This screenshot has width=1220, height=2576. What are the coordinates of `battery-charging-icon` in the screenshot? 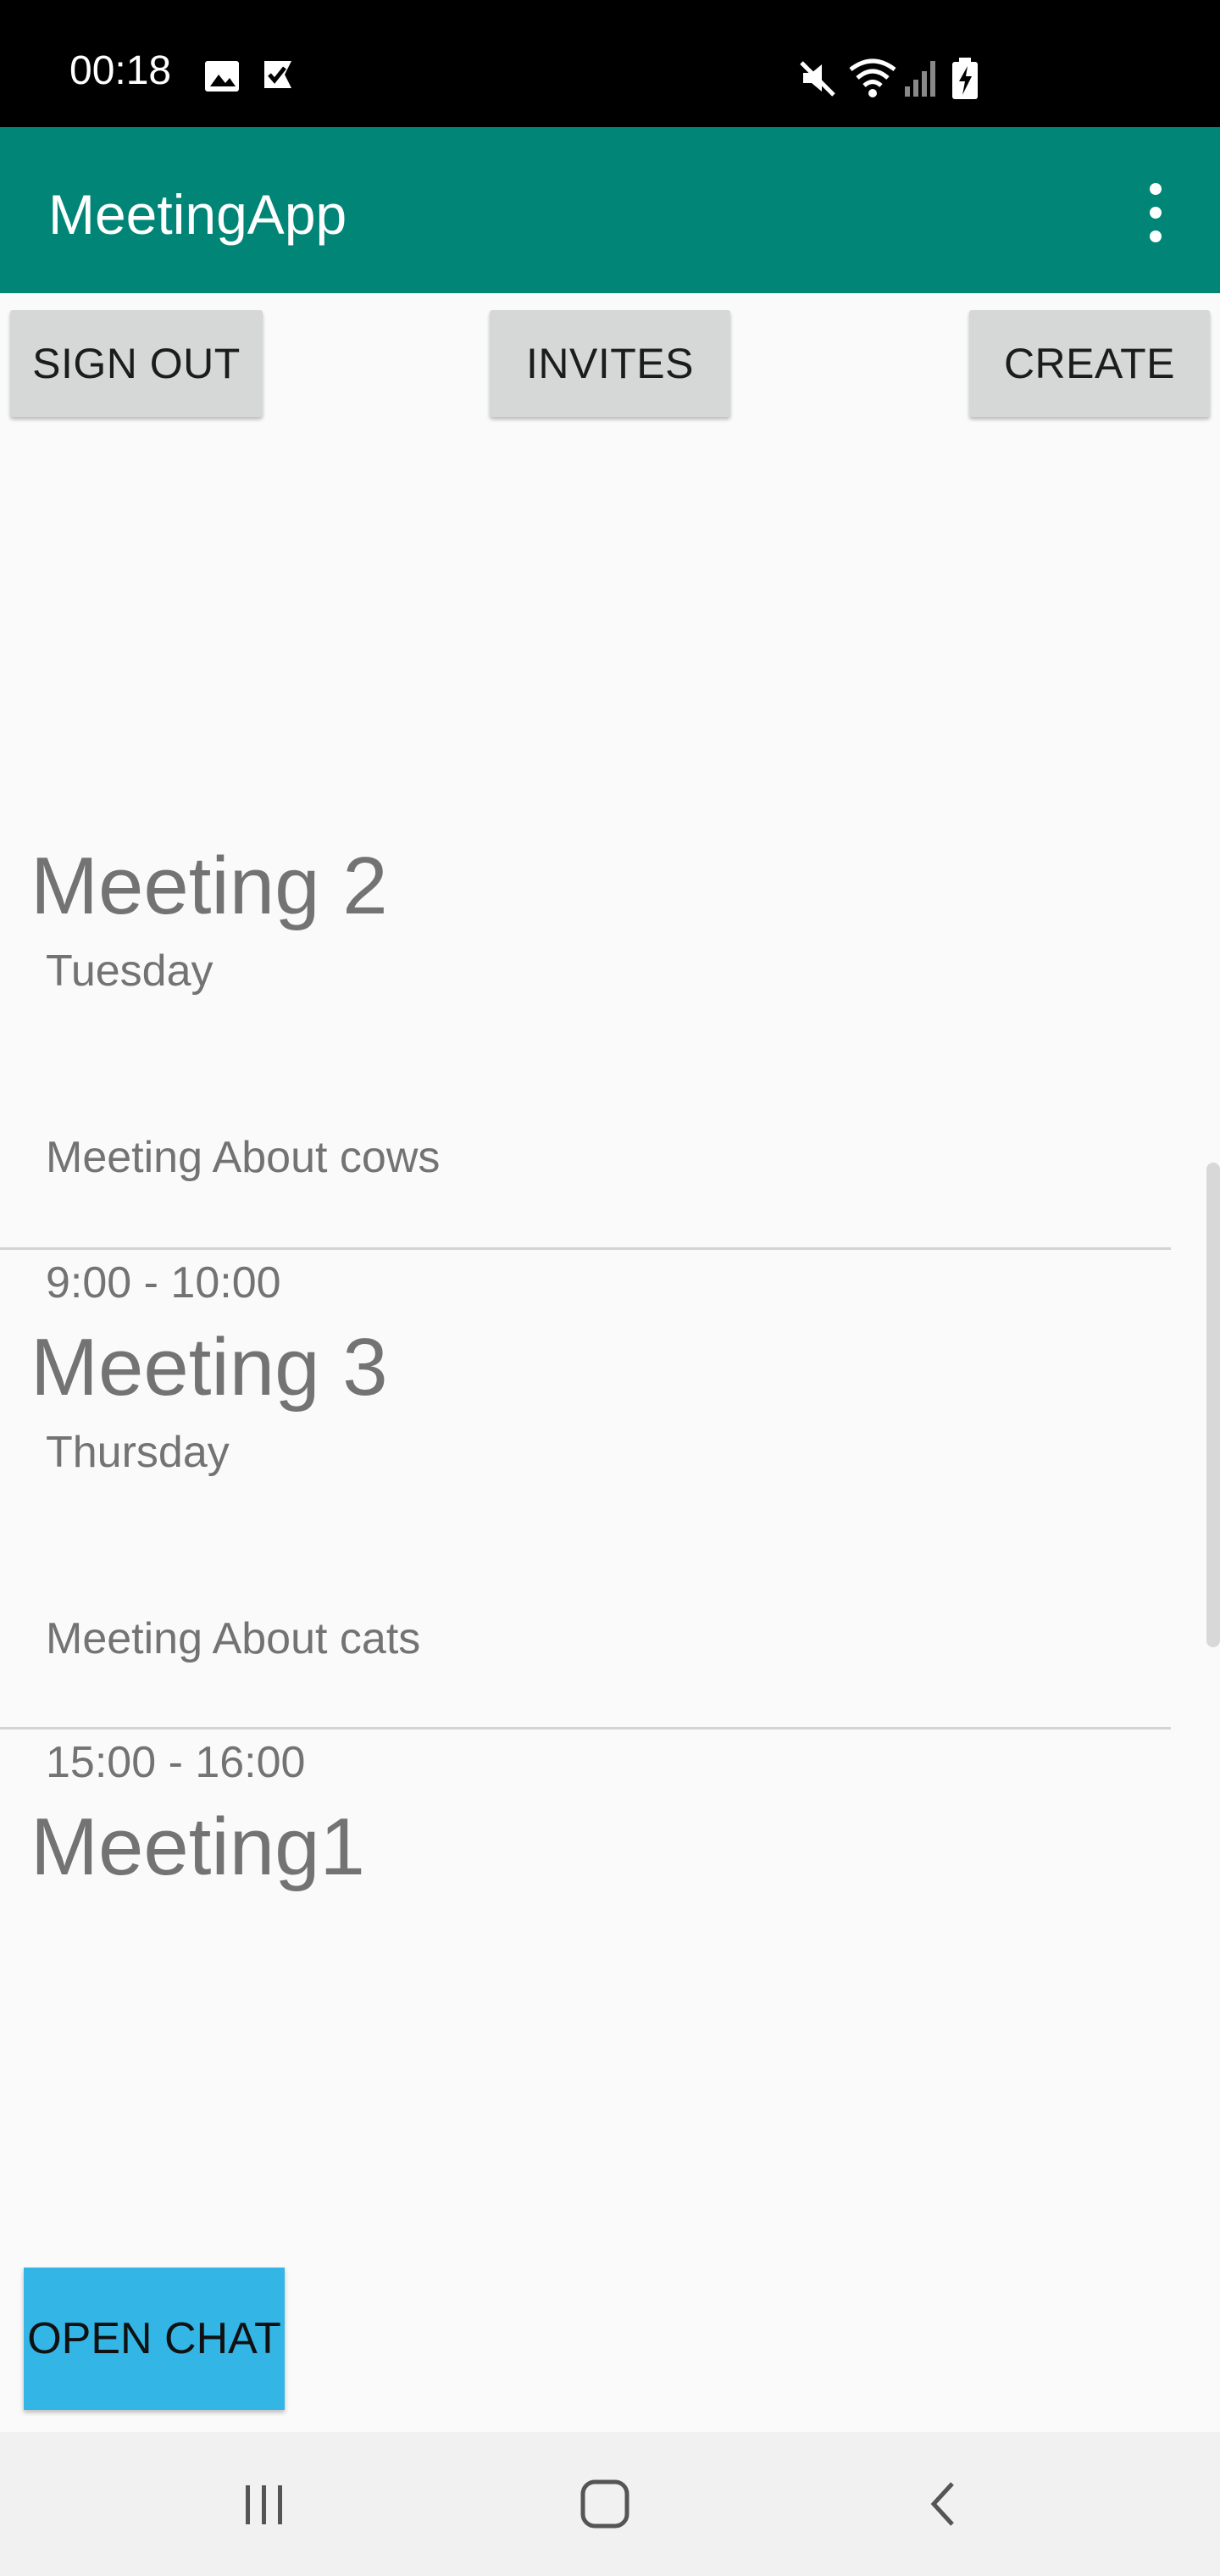 It's located at (965, 78).